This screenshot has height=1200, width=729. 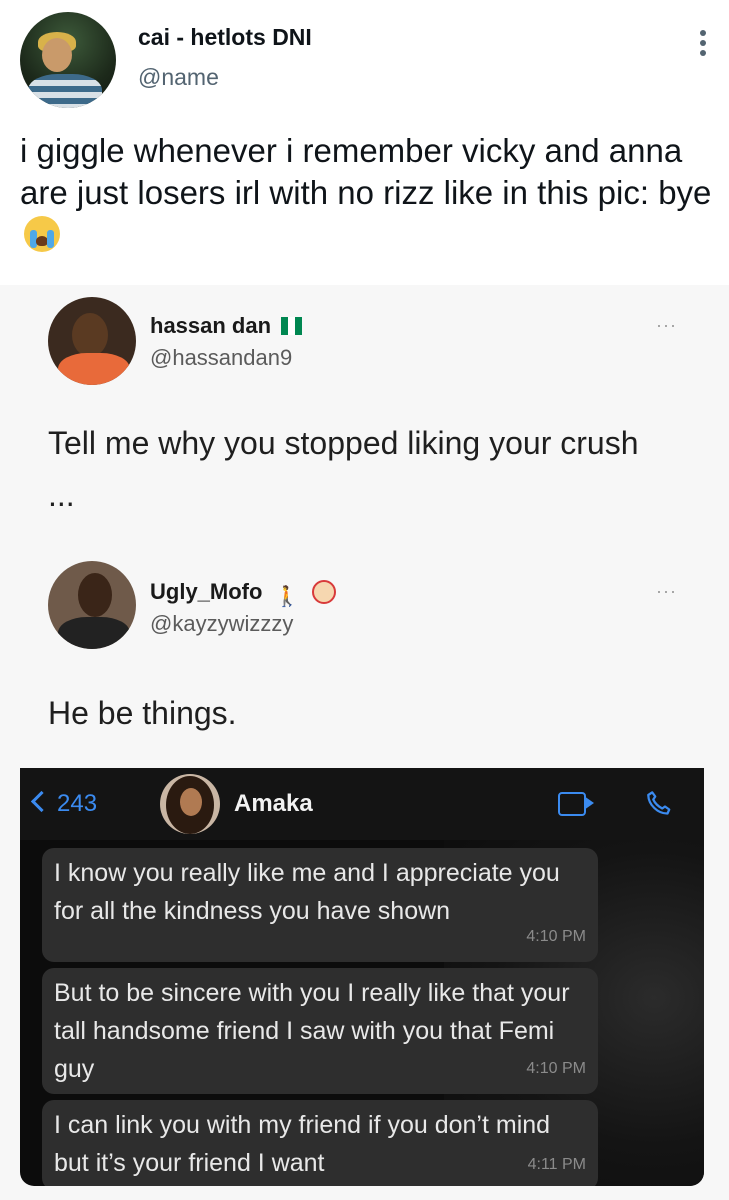 I want to click on post1-name-row: hassan dan, so click(x=226, y=327).